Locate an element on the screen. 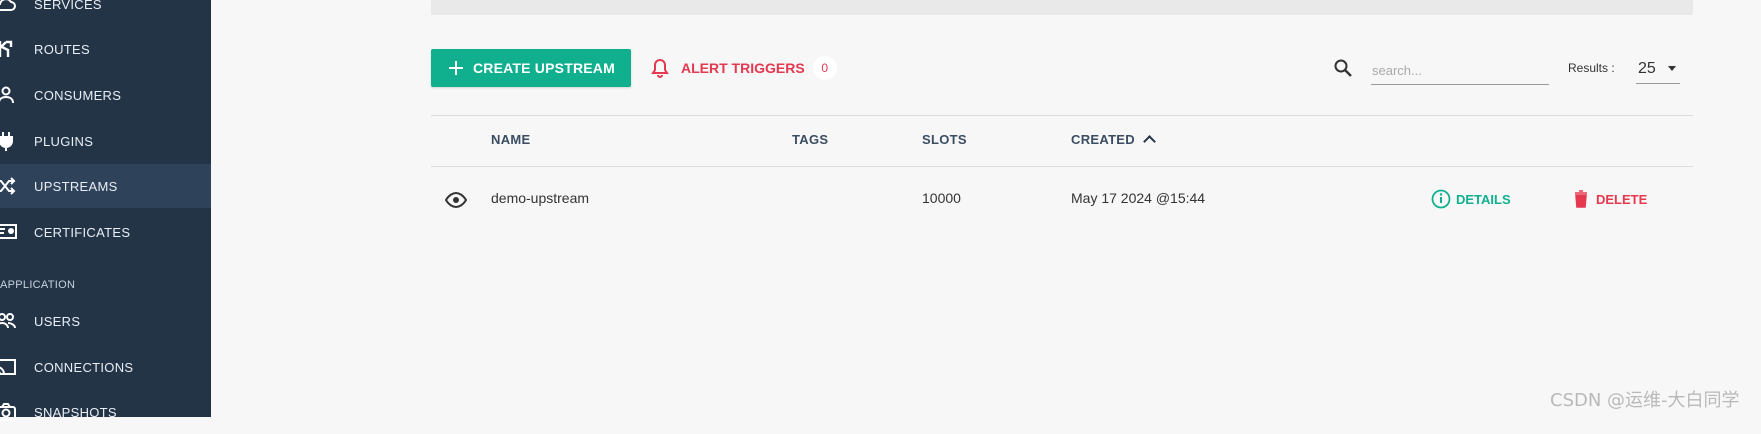  sidebar-item-label: CONNECTIONS is located at coordinates (84, 367).